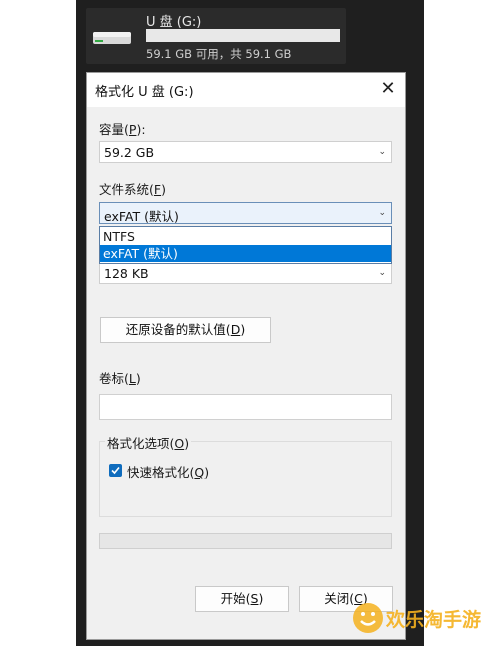  What do you see at coordinates (245, 273) in the screenshot?
I see `allocation-unit-select: 128 KB ⌄` at bounding box center [245, 273].